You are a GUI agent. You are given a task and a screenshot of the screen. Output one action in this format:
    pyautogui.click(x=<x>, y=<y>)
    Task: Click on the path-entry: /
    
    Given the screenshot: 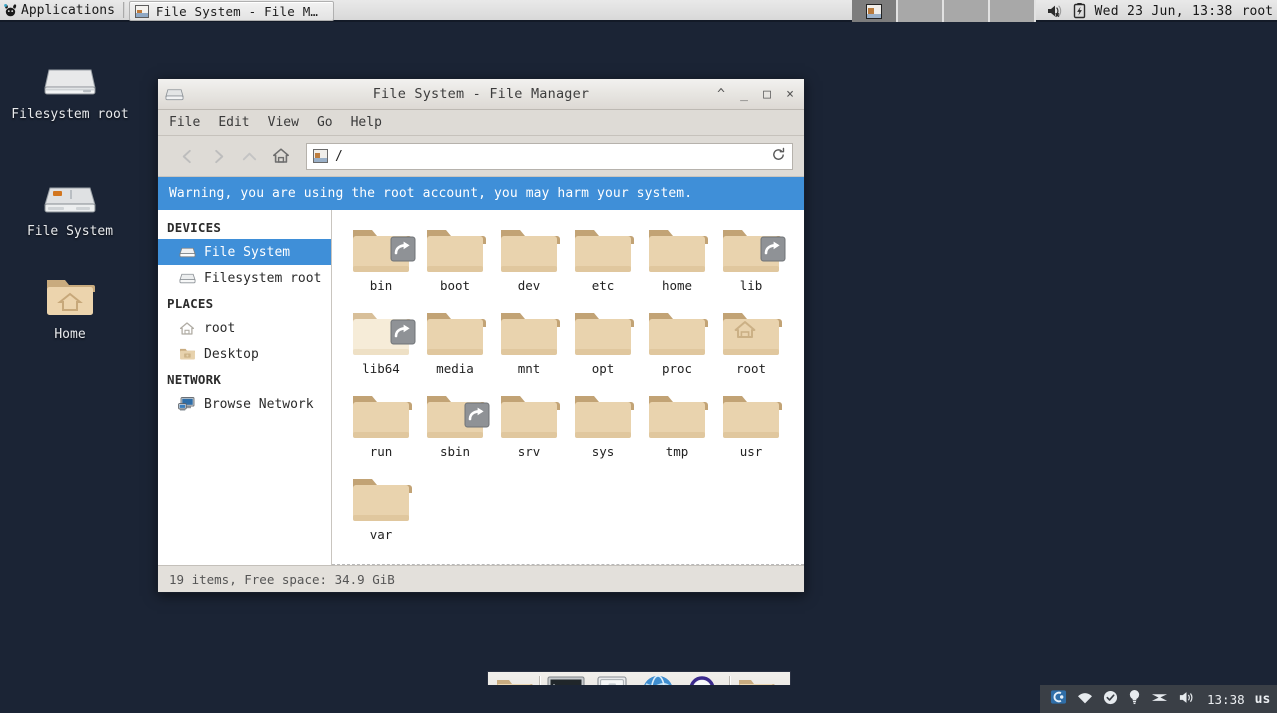 What is the action you would take?
    pyautogui.click(x=549, y=156)
    